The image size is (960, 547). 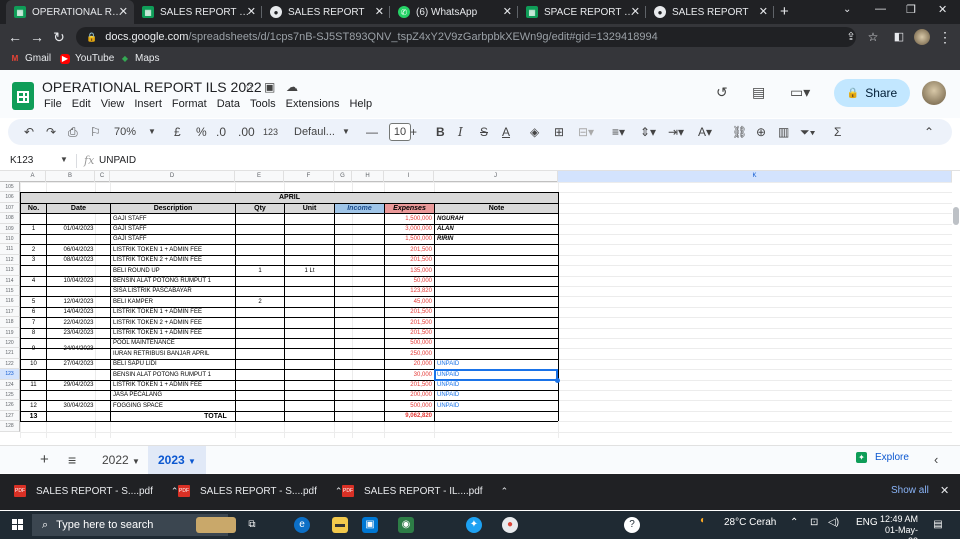 What do you see at coordinates (78, 364) in the screenshot?
I see `cell-date: 27/04/2023` at bounding box center [78, 364].